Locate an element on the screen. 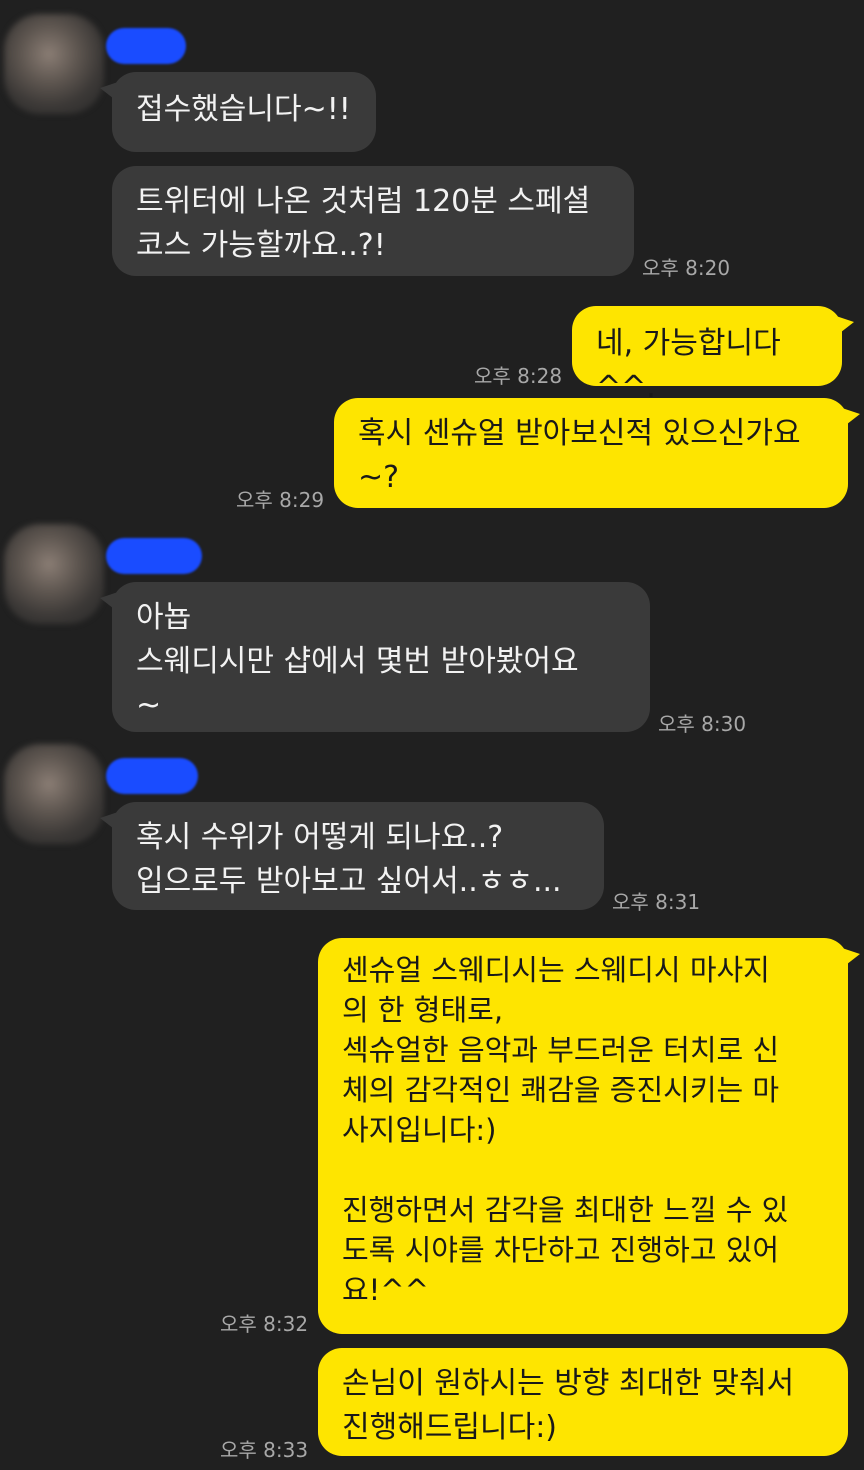 Image resolution: width=864 pixels, height=1470 pixels. outgoing-message: 혹시 센슈얼 받아보신적 있으신가요 ~? is located at coordinates (597, 453).